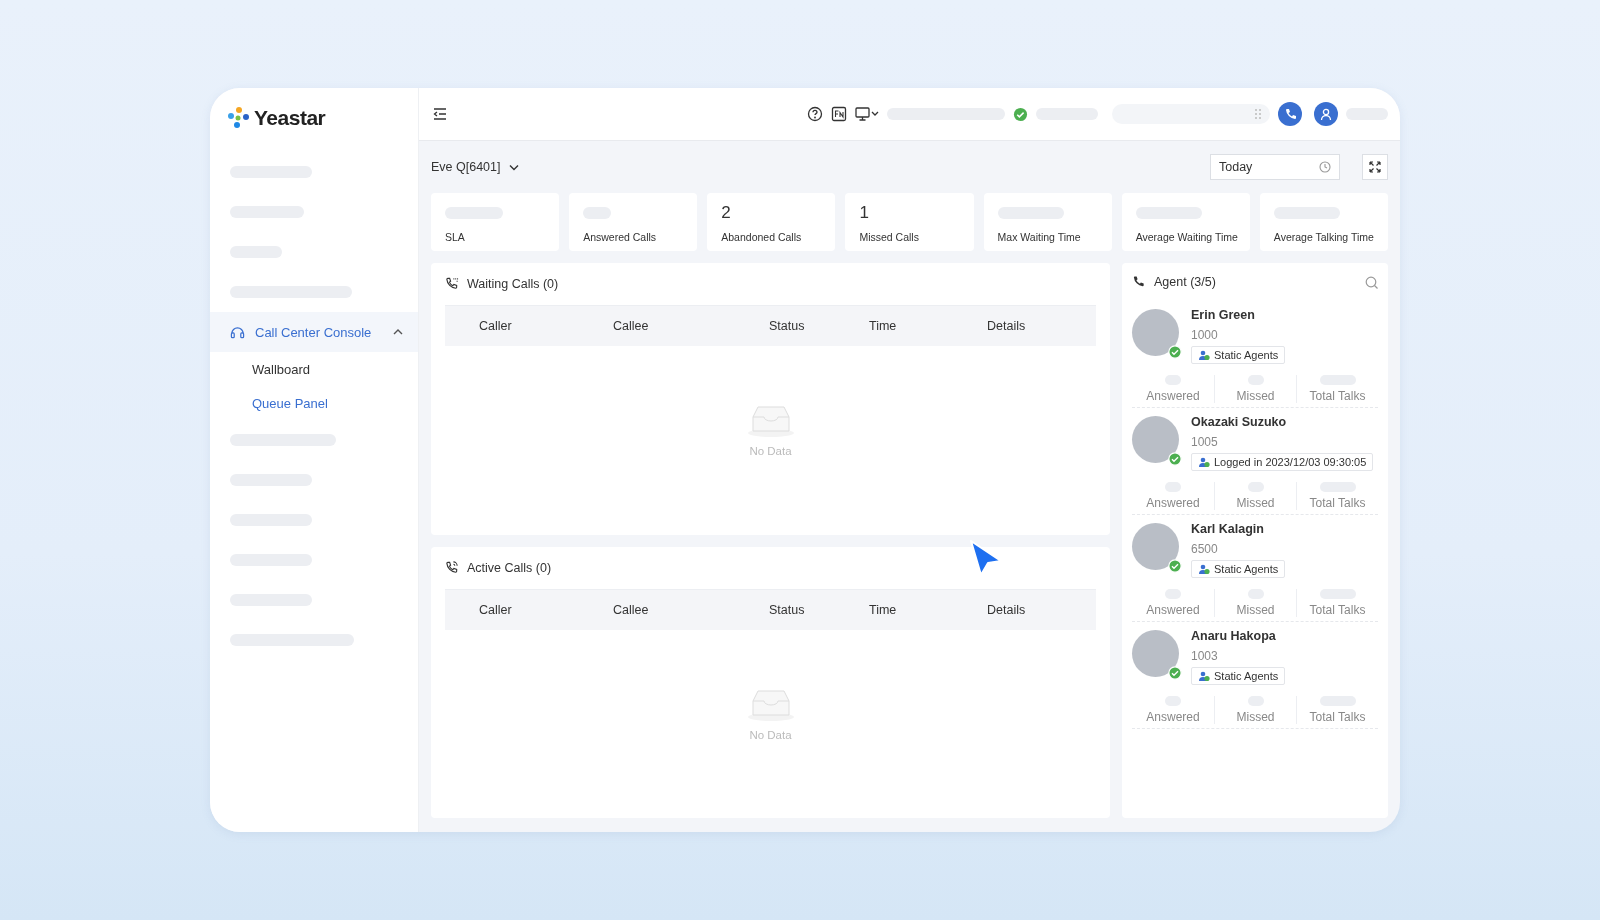  Describe the element at coordinates (867, 114) in the screenshot. I see `monitor-icon` at that location.